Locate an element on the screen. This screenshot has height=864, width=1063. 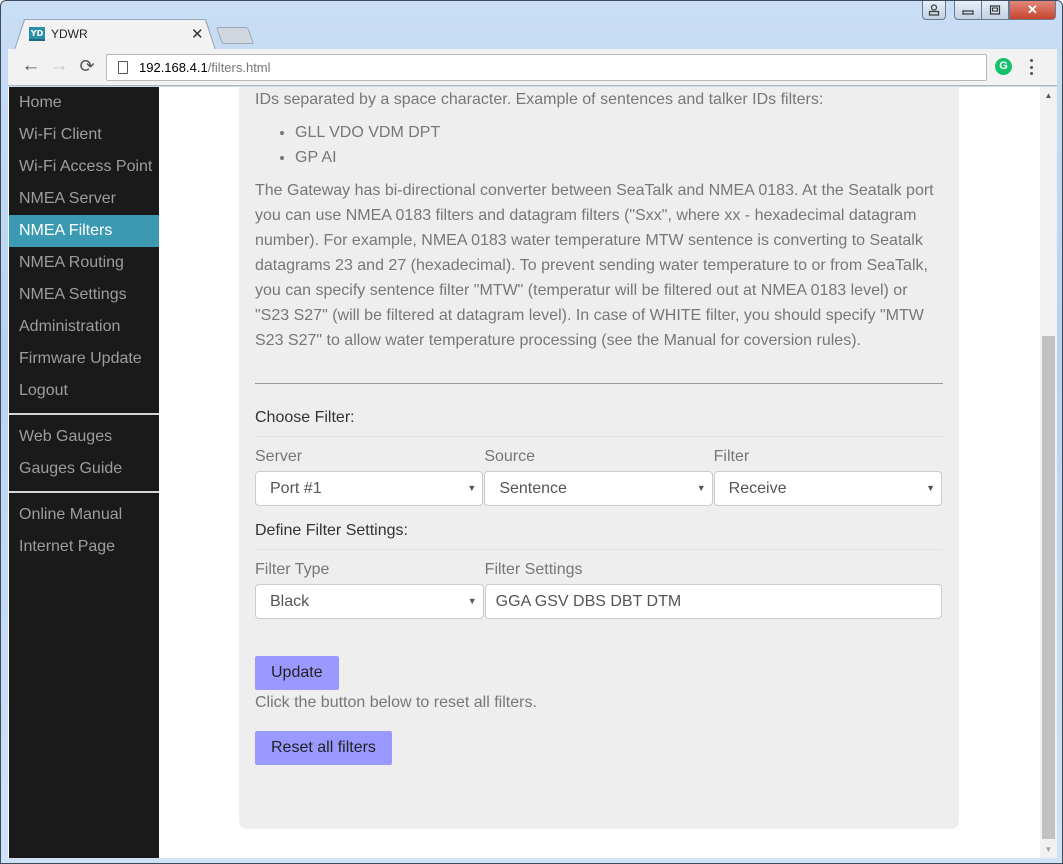
close-window-button: ✕ is located at coordinates (1032, 10).